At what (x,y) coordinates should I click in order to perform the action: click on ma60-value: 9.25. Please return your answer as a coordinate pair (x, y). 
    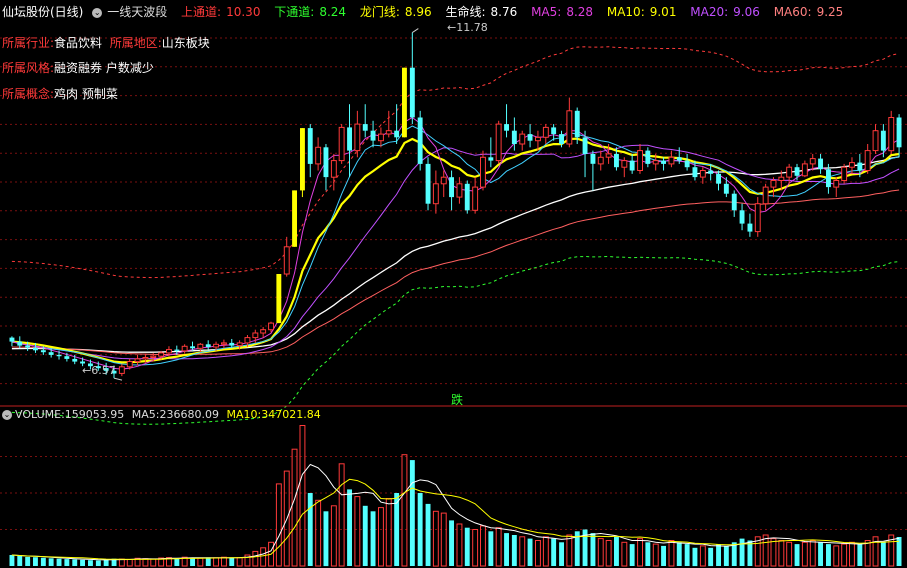
    Looking at the image, I should click on (830, 12).